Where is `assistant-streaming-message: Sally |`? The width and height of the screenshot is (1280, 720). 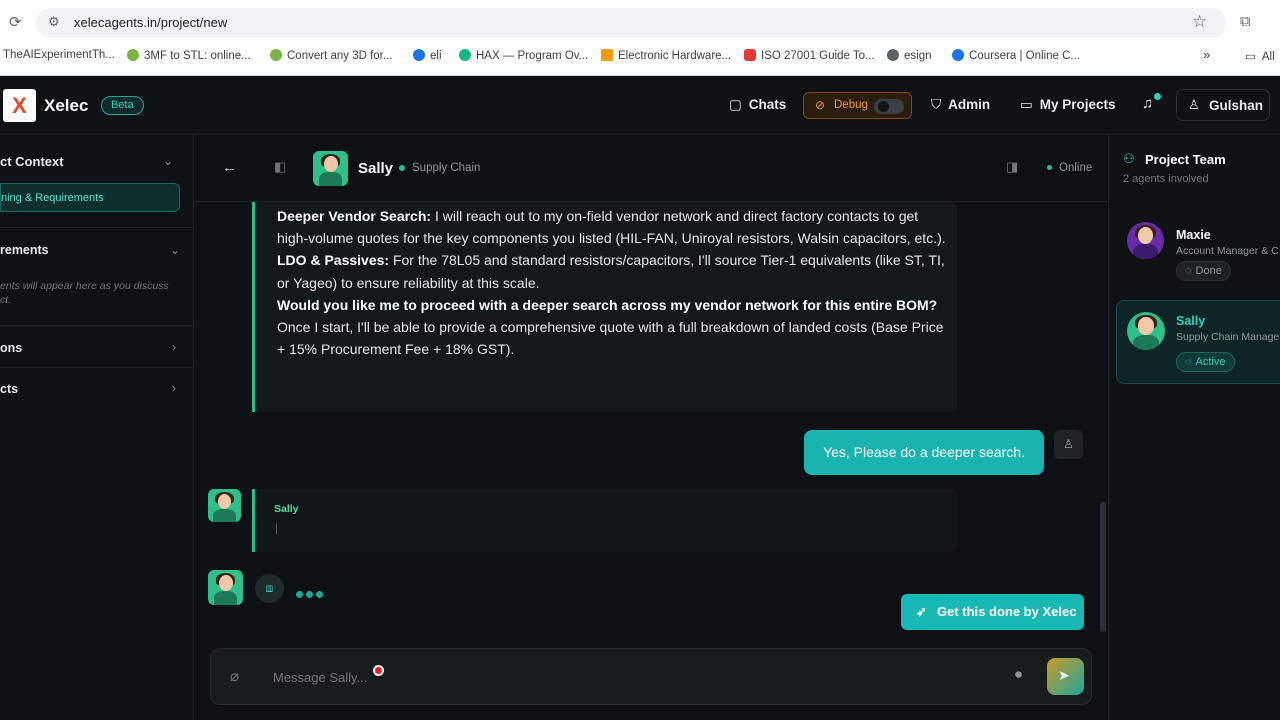 assistant-streaming-message: Sally | is located at coordinates (604, 520).